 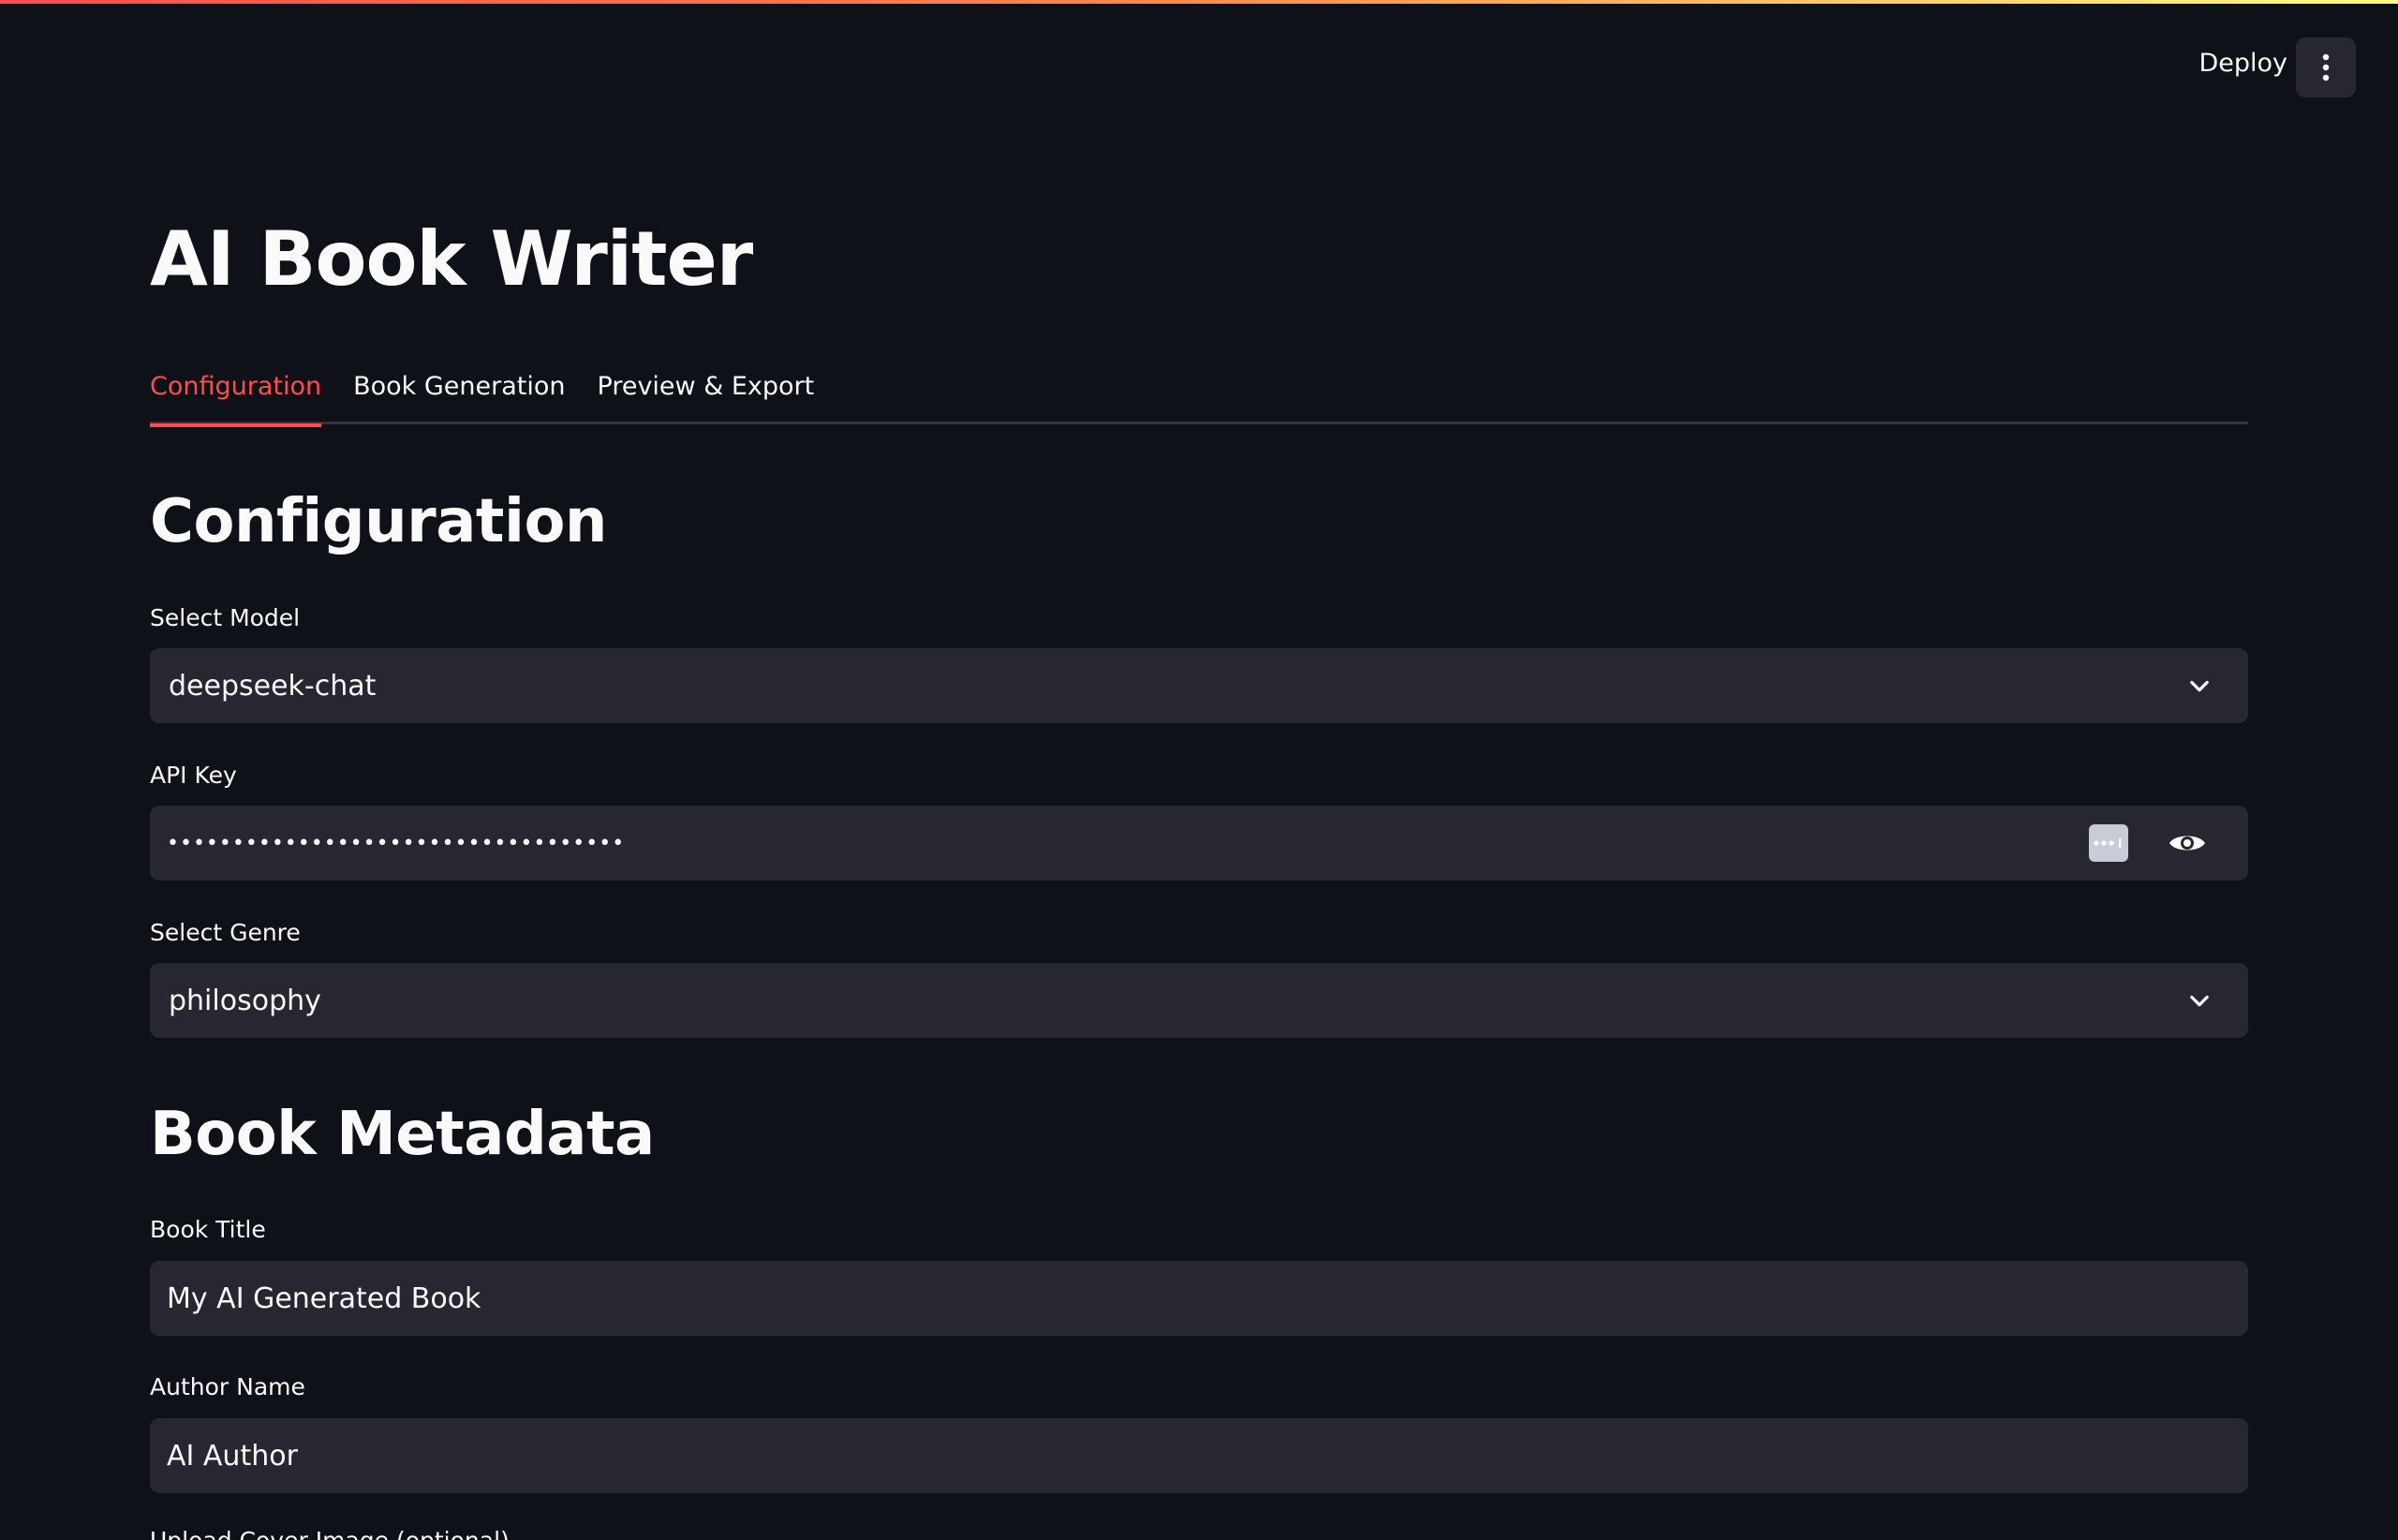 What do you see at coordinates (225, 932) in the screenshot?
I see `select-genre-label: Select Genre` at bounding box center [225, 932].